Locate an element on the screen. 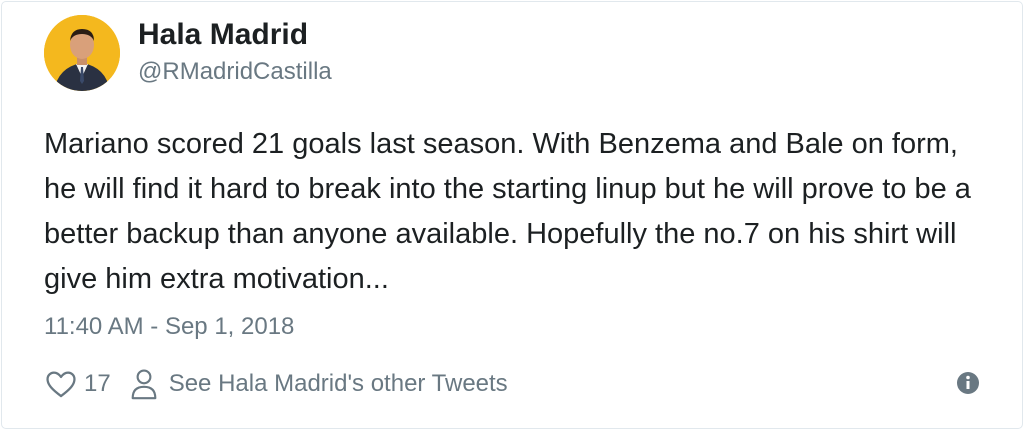 The width and height of the screenshot is (1024, 430). info-icon is located at coordinates (968, 383).